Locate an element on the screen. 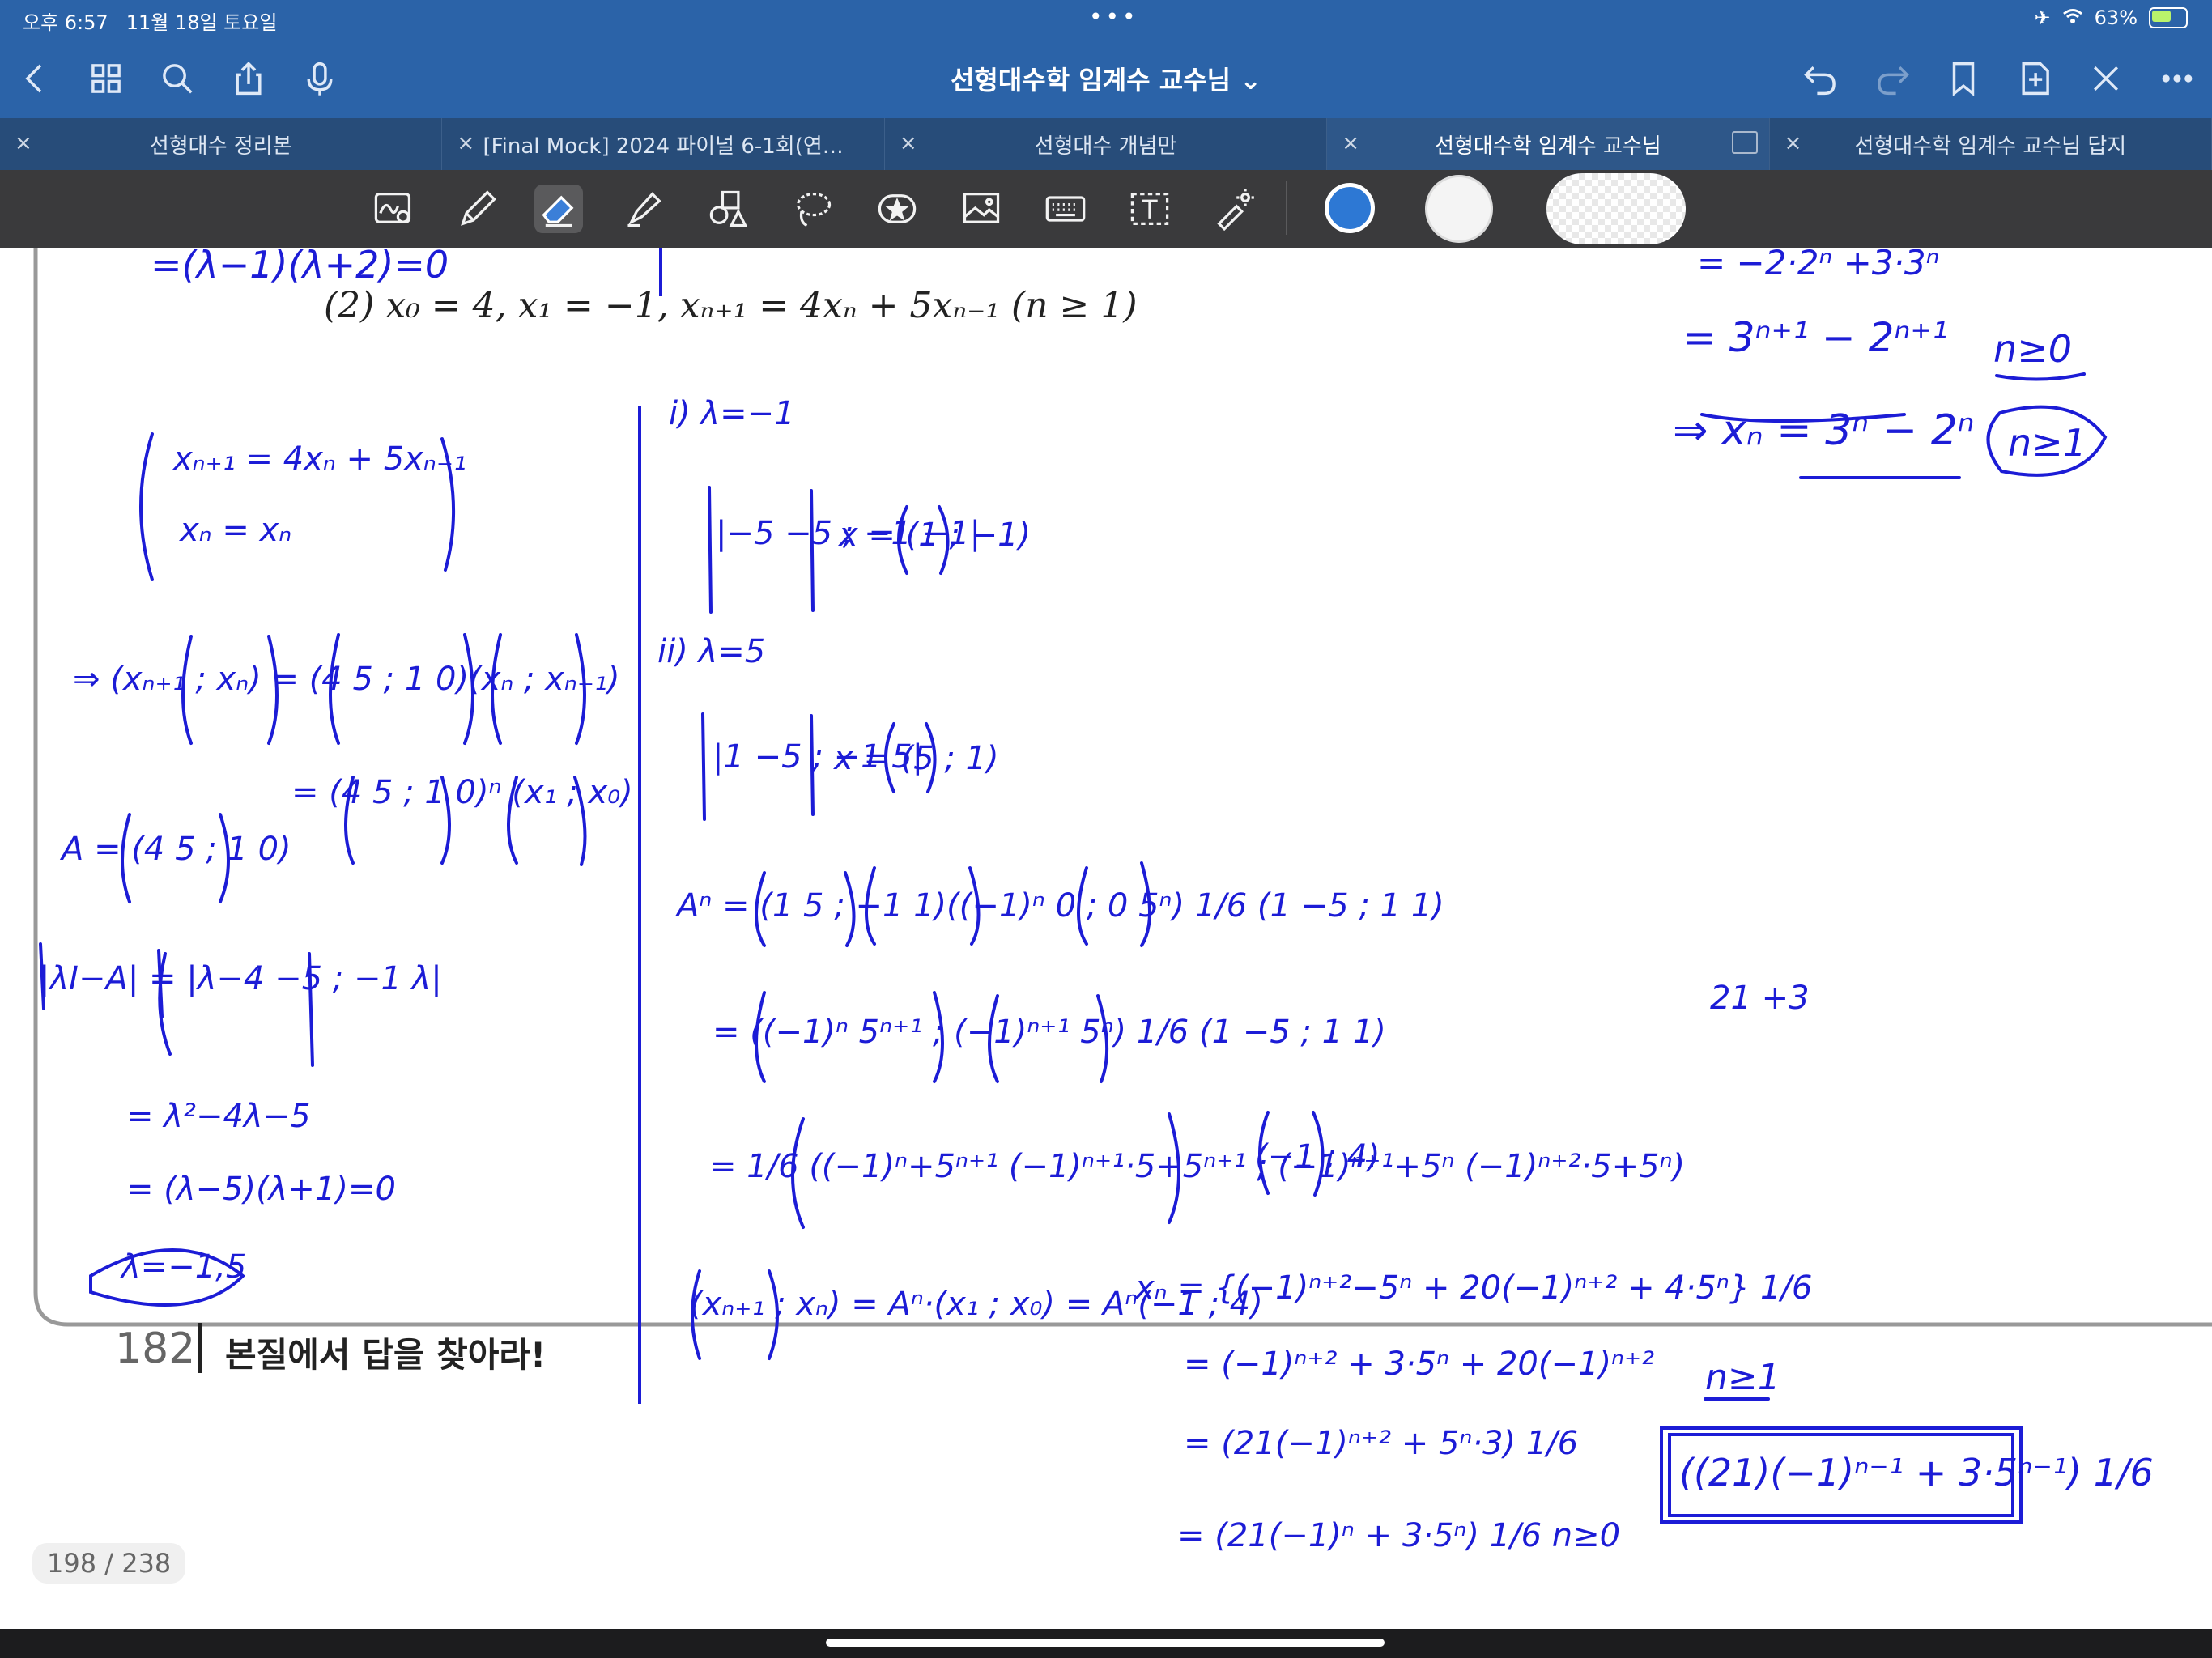 This screenshot has height=1658, width=2212. hw-side-note: 21 +3 is located at coordinates (1760, 998).